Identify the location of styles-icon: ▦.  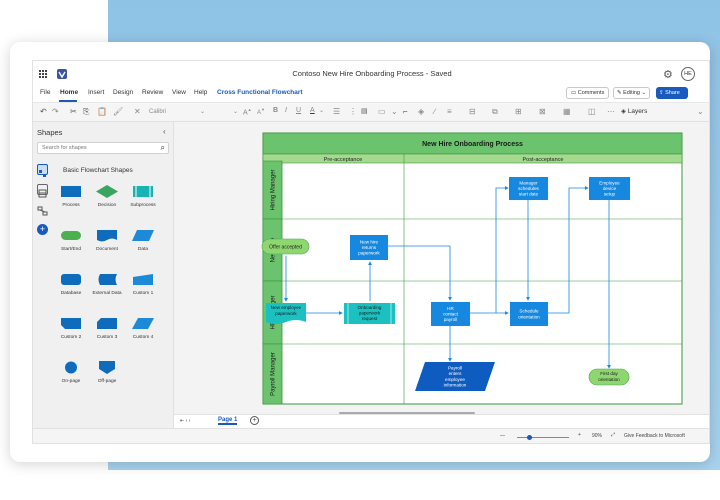
(567, 111).